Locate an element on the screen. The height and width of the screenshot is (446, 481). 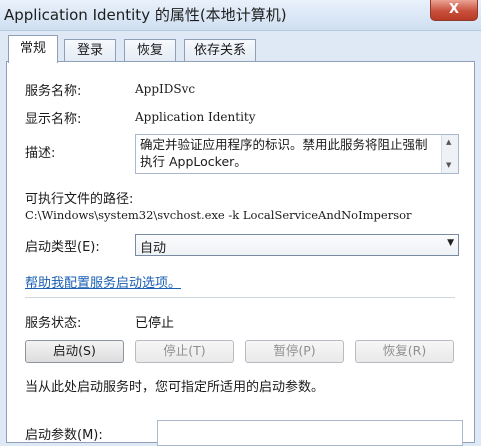
tab-strip: 常规 登录 恢复 依存关系 is located at coordinates (240, 47).